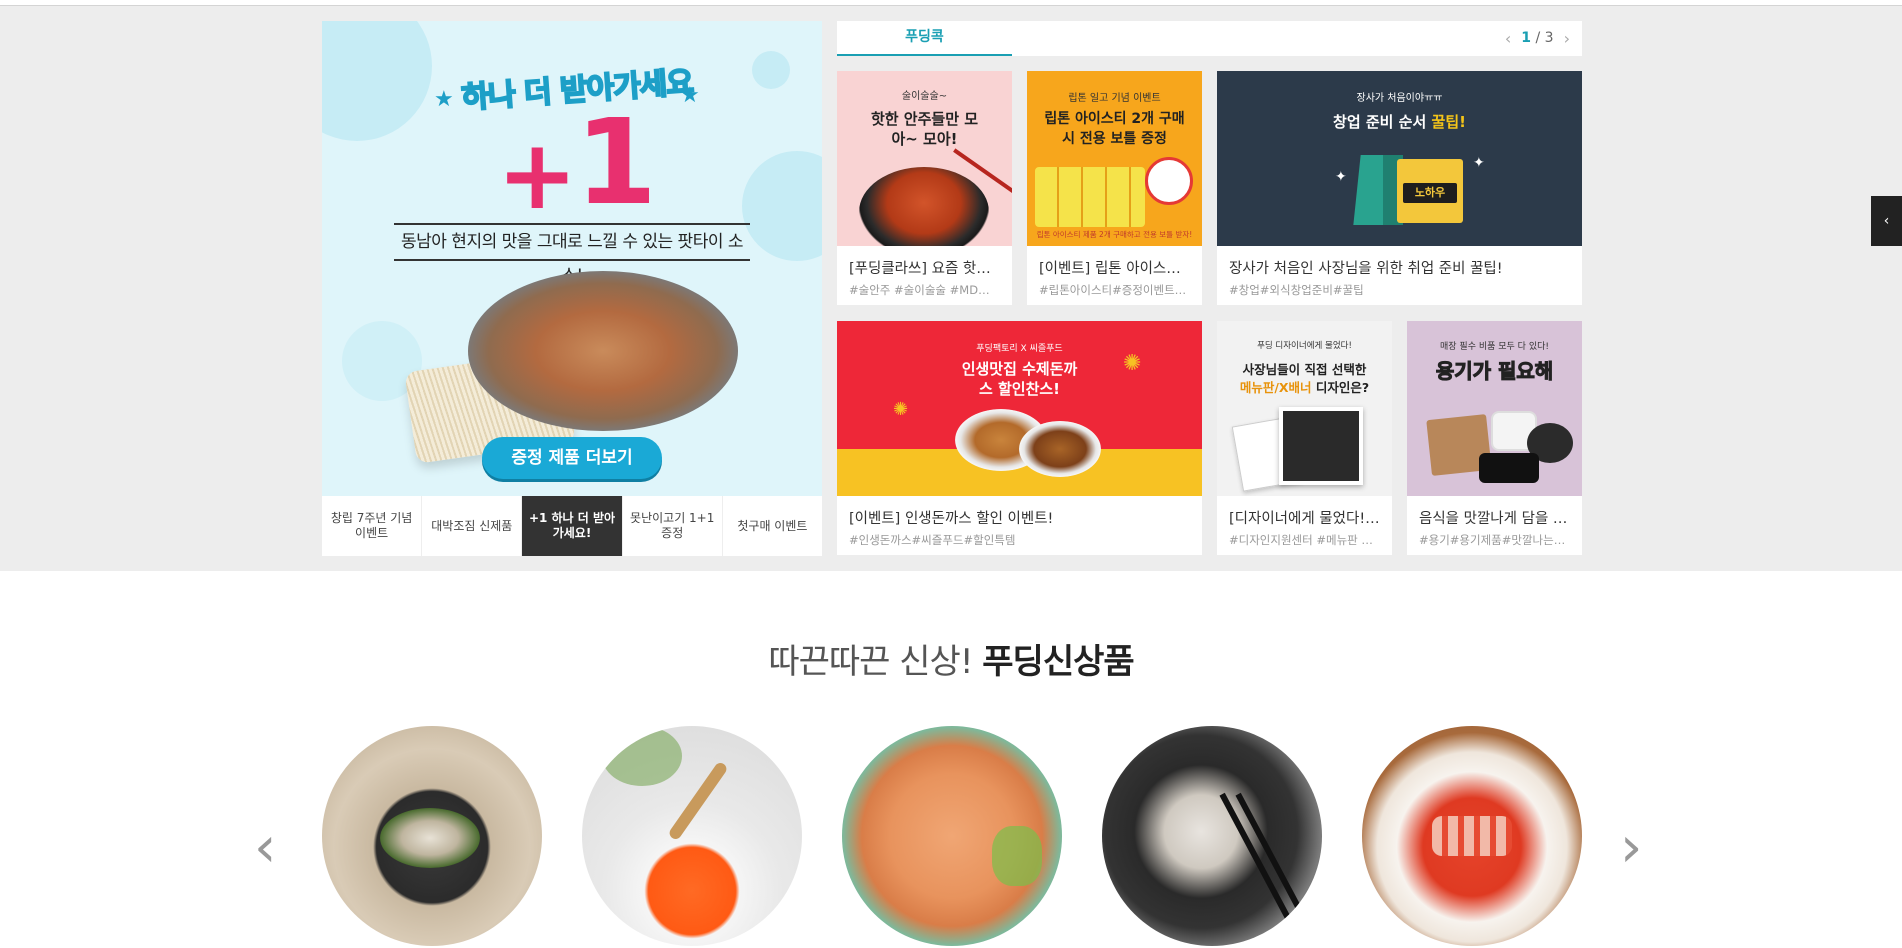  Describe the element at coordinates (924, 158) in the screenshot. I see `card-thumbnail: 술이술술~ 핫한 안주들만 모아~ 모아!` at that location.